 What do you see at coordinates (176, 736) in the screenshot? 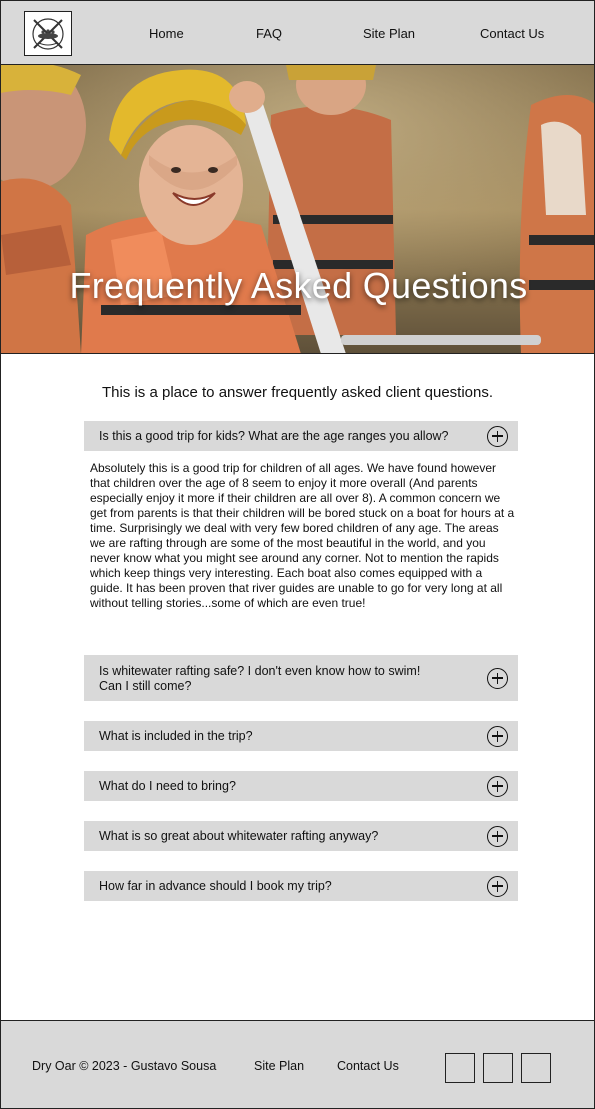
I see `faq-question: What is included in the trip?` at bounding box center [176, 736].